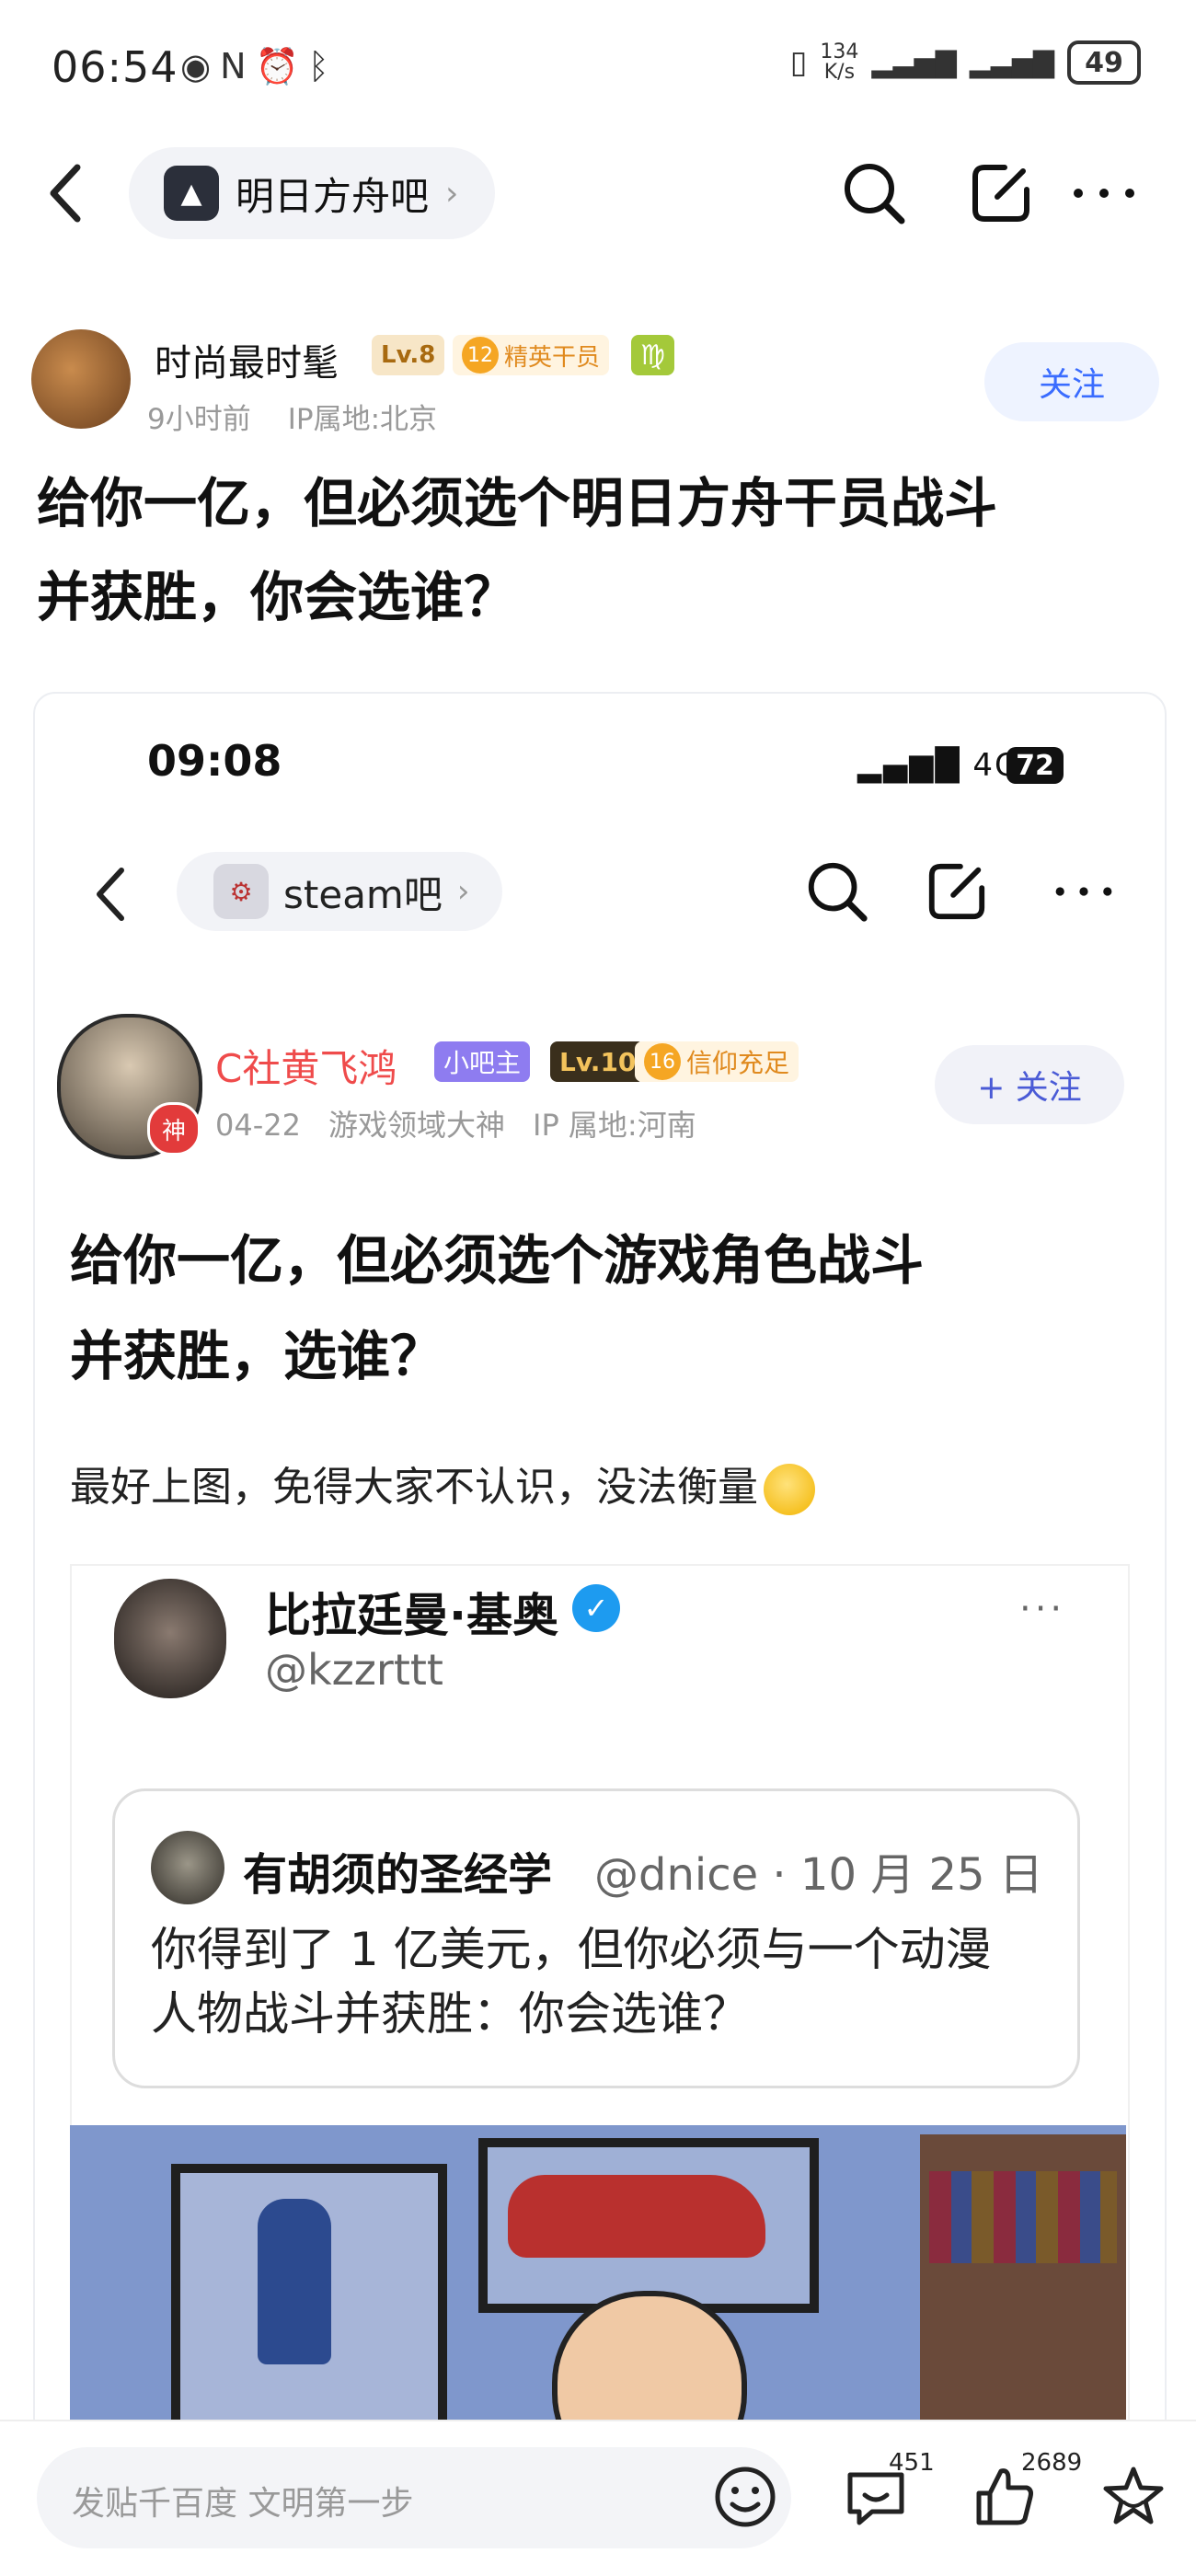 This screenshot has height=2576, width=1196. I want to click on badge-label: 精英干员, so click(552, 357).